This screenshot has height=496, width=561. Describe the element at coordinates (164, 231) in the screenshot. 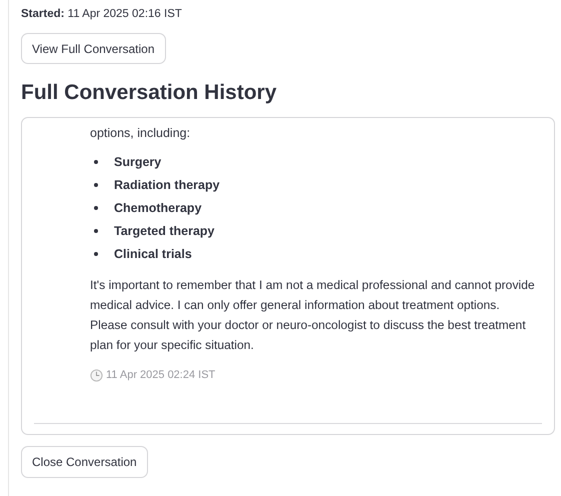

I see `list-item: Targeted therapy` at that location.